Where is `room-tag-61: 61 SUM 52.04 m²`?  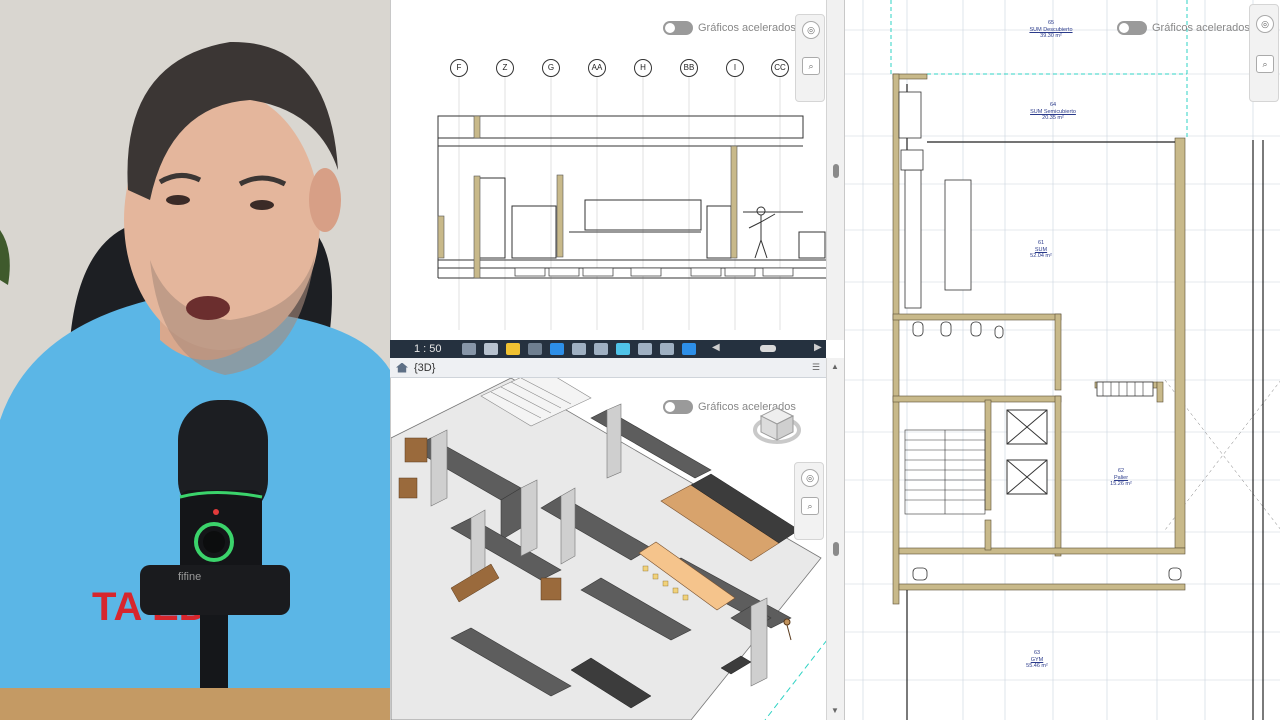 room-tag-61: 61 SUM 52.04 m² is located at coordinates (1041, 250).